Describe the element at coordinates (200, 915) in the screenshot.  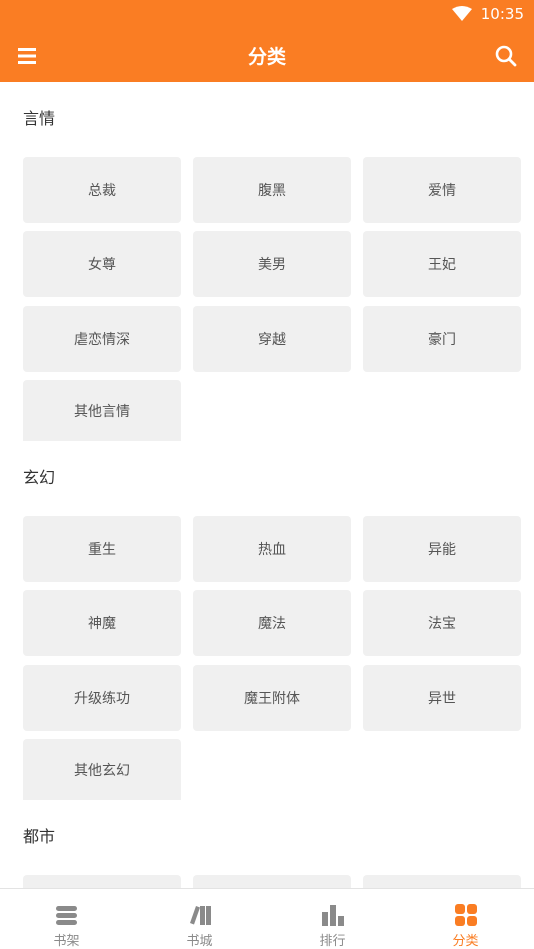
I see `bookstore-icon` at that location.